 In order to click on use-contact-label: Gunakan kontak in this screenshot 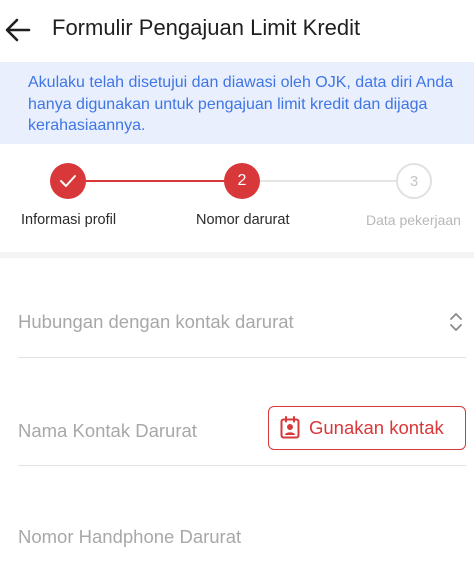, I will do `click(376, 427)`.